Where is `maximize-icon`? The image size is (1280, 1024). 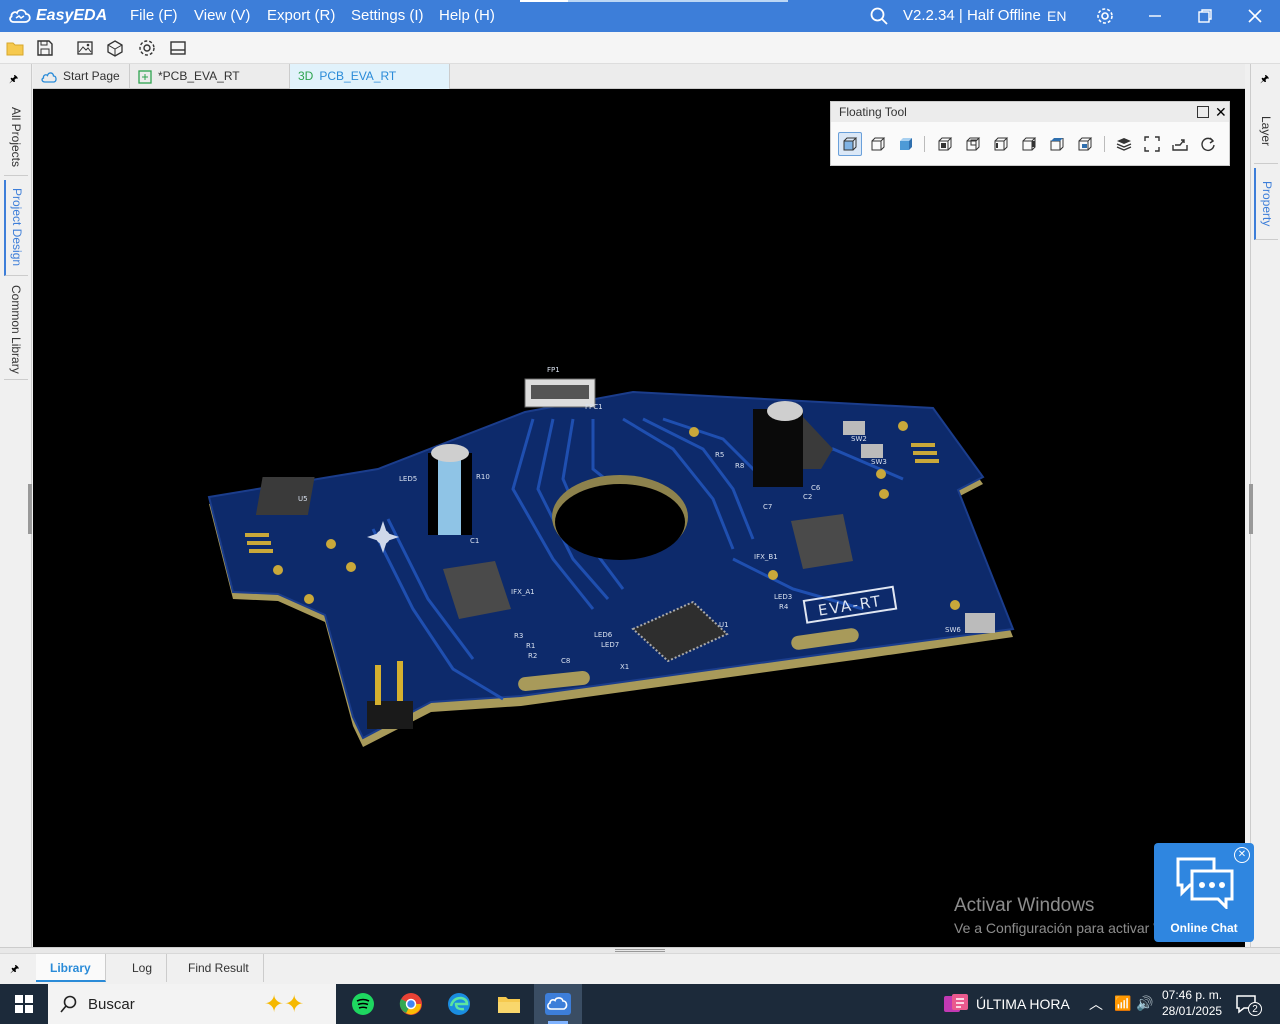
maximize-icon is located at coordinates (1203, 112).